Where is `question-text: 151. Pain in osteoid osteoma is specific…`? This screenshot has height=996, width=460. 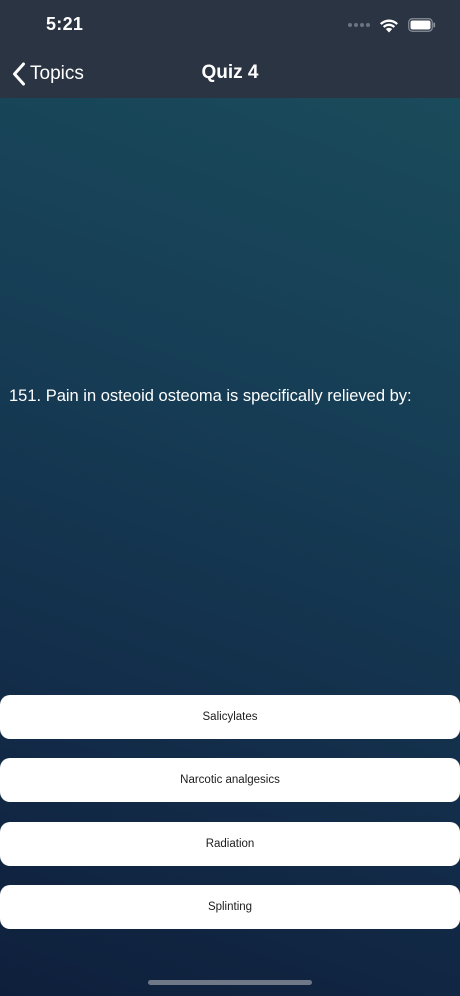 question-text: 151. Pain in osteoid osteoma is specific… is located at coordinates (210, 396).